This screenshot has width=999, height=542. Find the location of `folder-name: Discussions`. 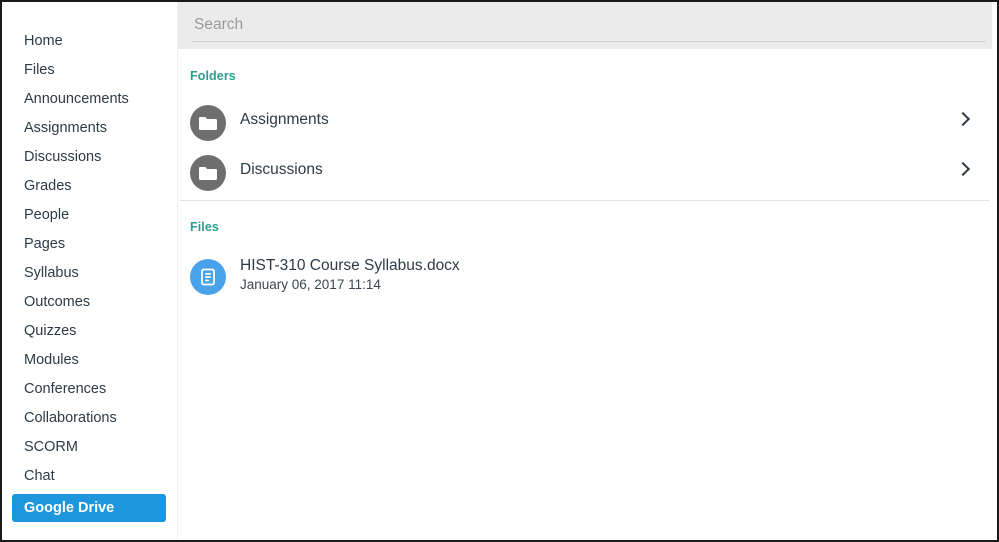

folder-name: Discussions is located at coordinates (281, 169).